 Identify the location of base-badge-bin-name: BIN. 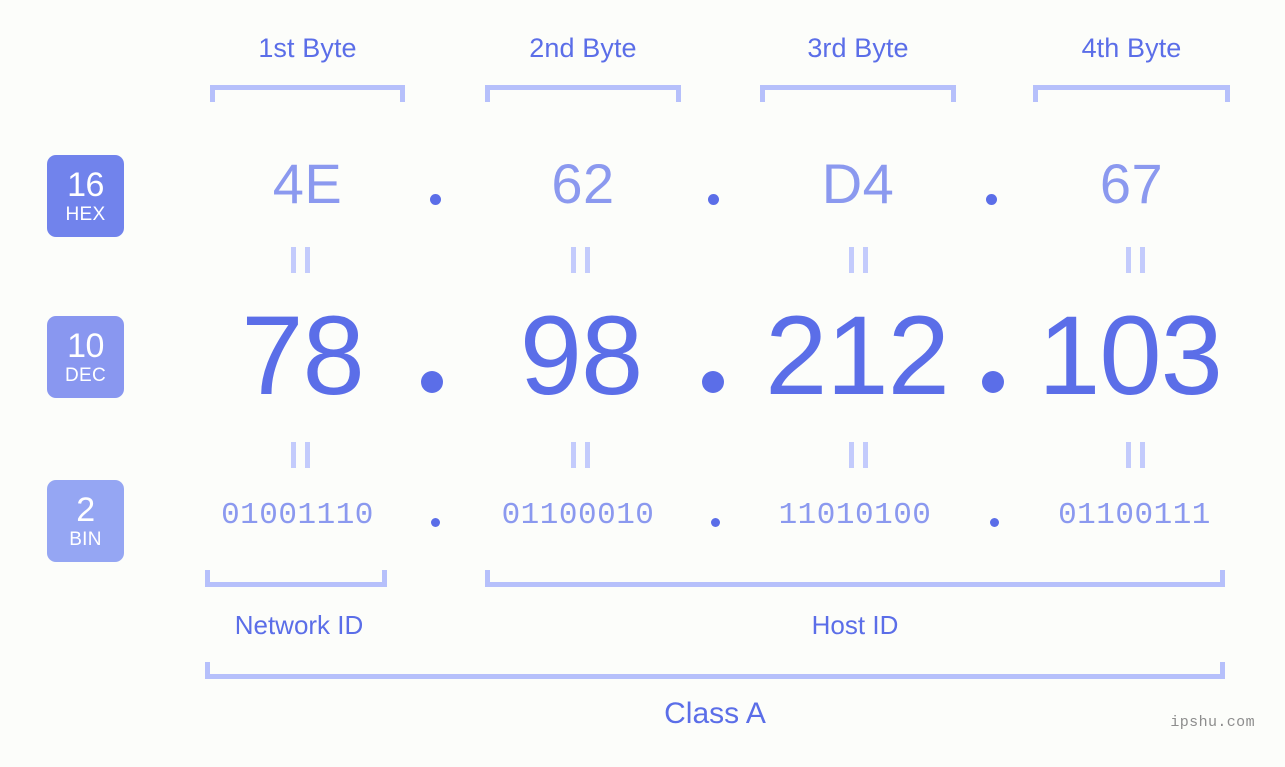
(85, 539).